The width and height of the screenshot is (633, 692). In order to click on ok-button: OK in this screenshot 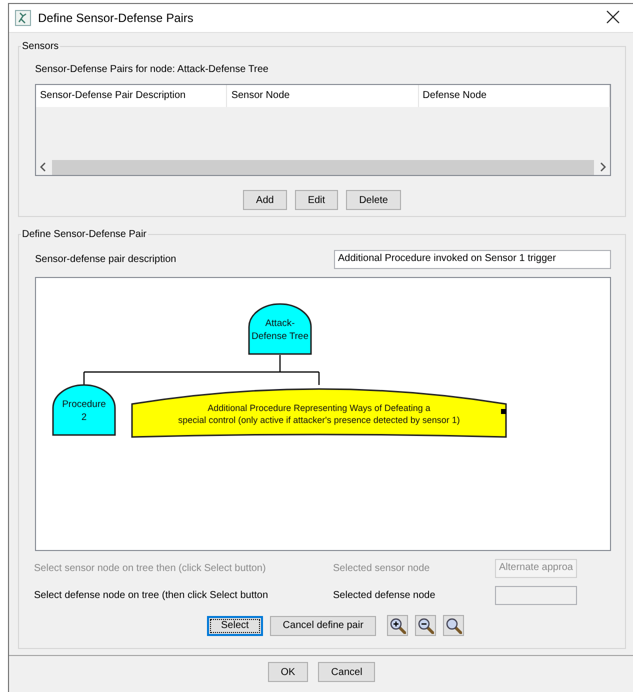, I will do `click(288, 672)`.